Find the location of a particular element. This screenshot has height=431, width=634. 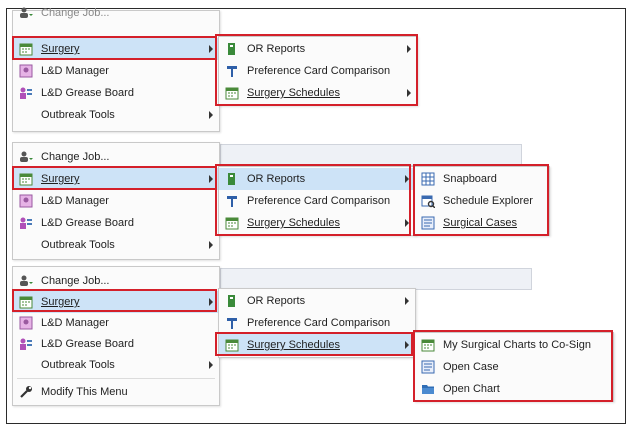

preference-card-icon is located at coordinates (232, 323).